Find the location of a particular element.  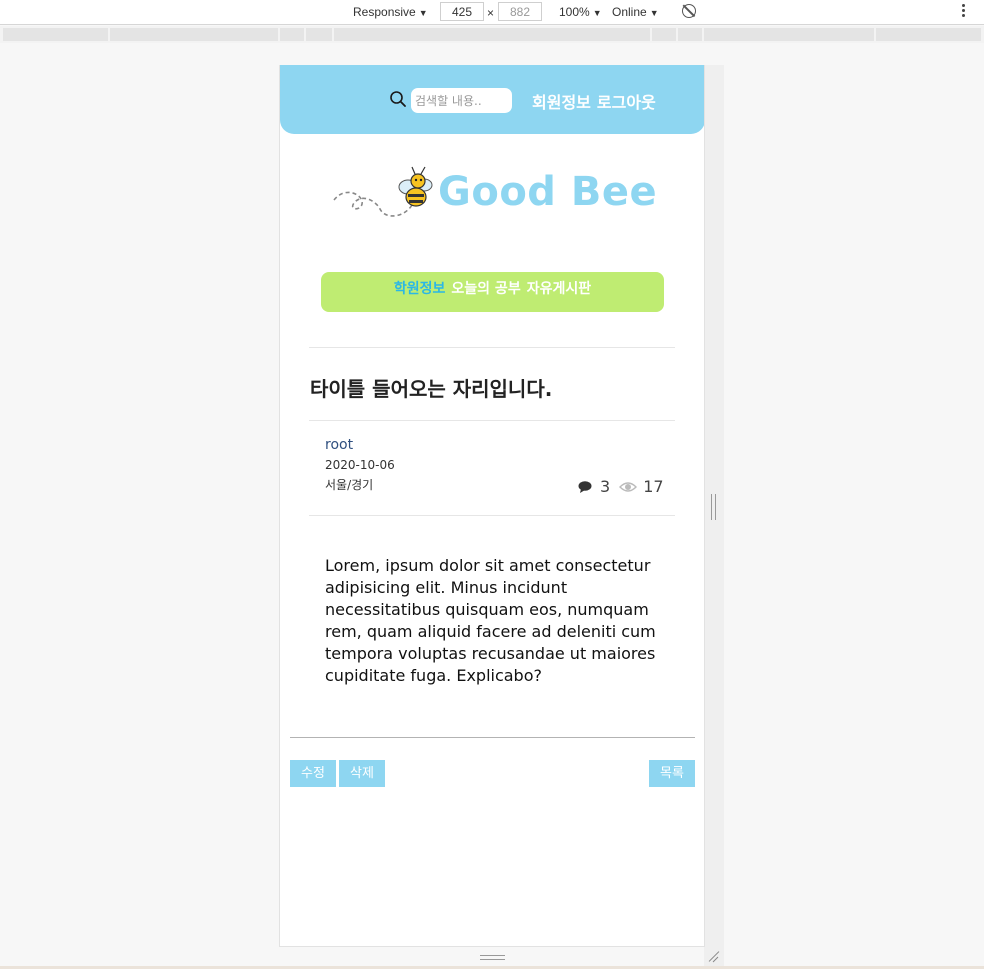

times-icon: × is located at coordinates (491, 13).